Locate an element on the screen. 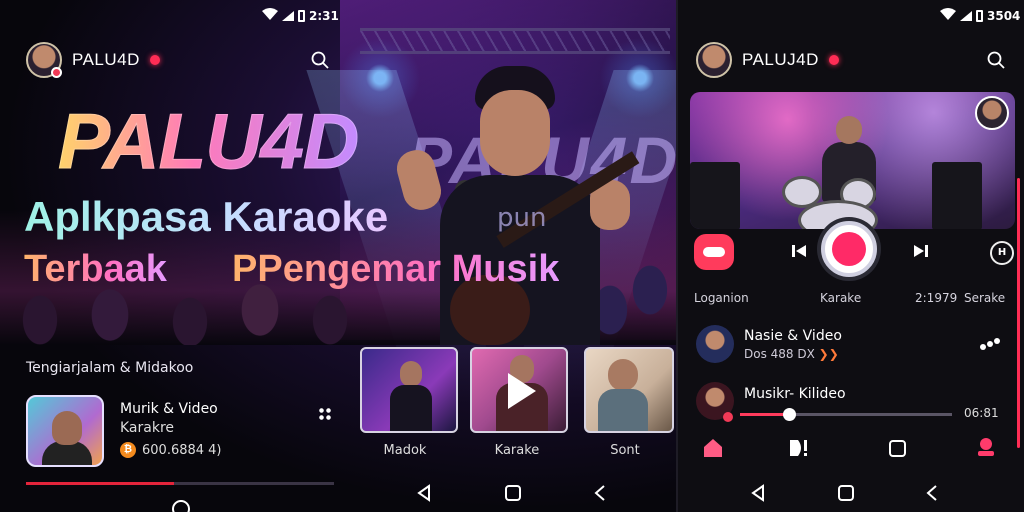  control-label: Serake is located at coordinates (985, 298).